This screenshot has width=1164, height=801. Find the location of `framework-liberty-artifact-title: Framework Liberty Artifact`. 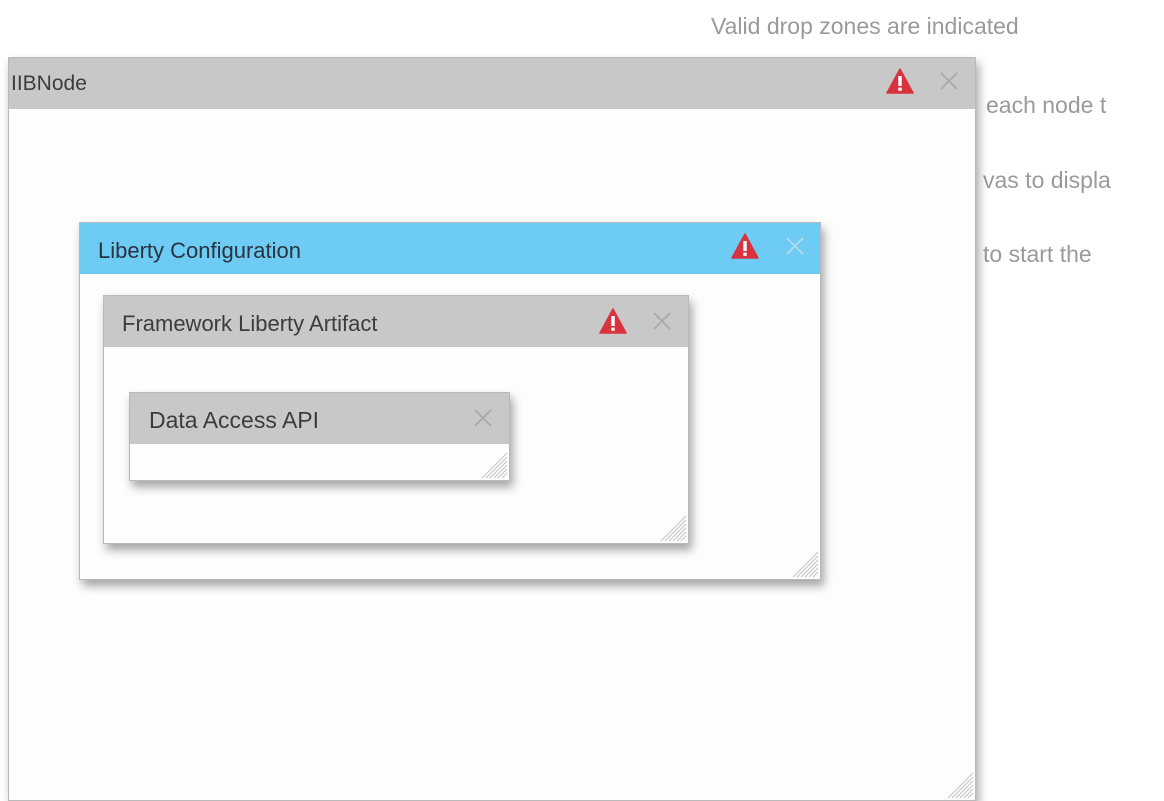

framework-liberty-artifact-title: Framework Liberty Artifact is located at coordinates (250, 323).